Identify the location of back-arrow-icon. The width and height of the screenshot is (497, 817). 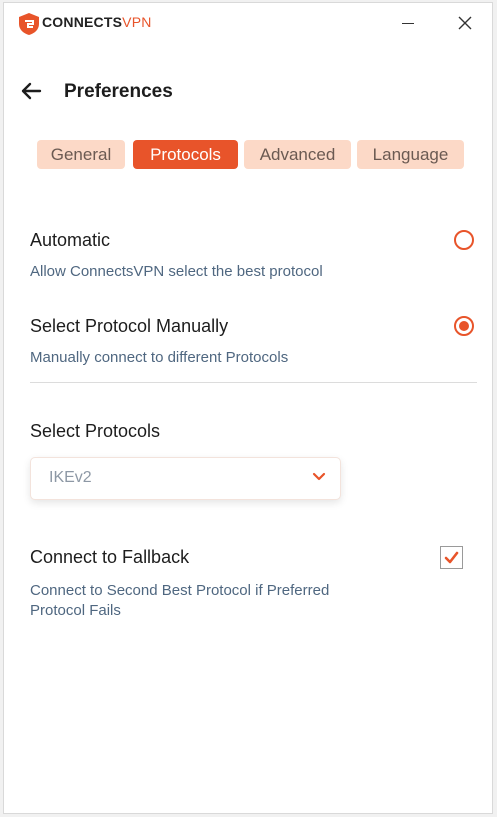
(31, 91).